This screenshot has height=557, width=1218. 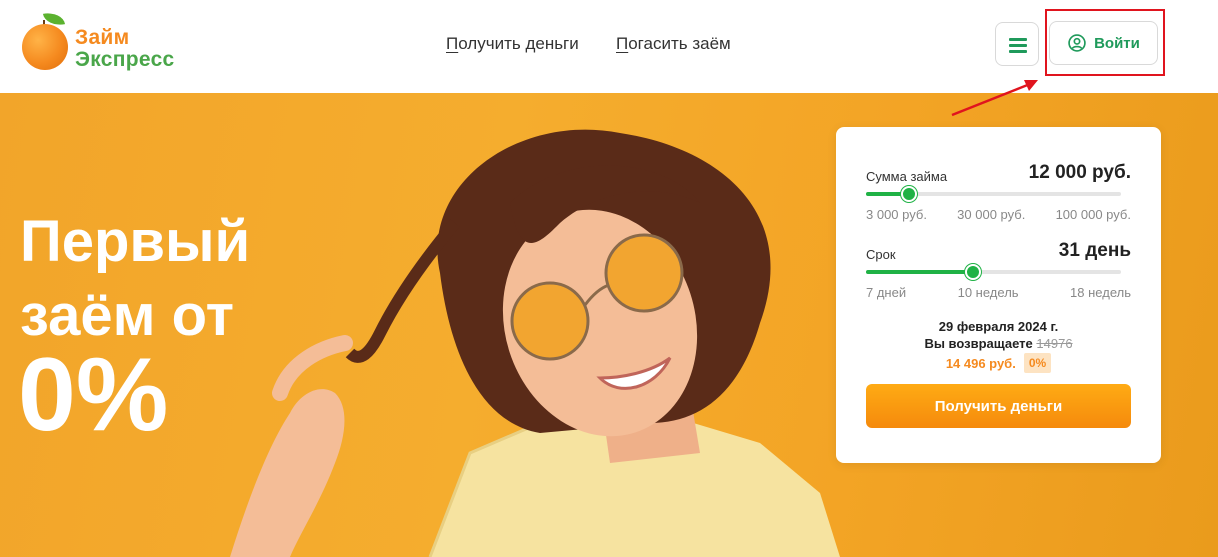 I want to click on return-old-amount: 14976, so click(x=1054, y=343).